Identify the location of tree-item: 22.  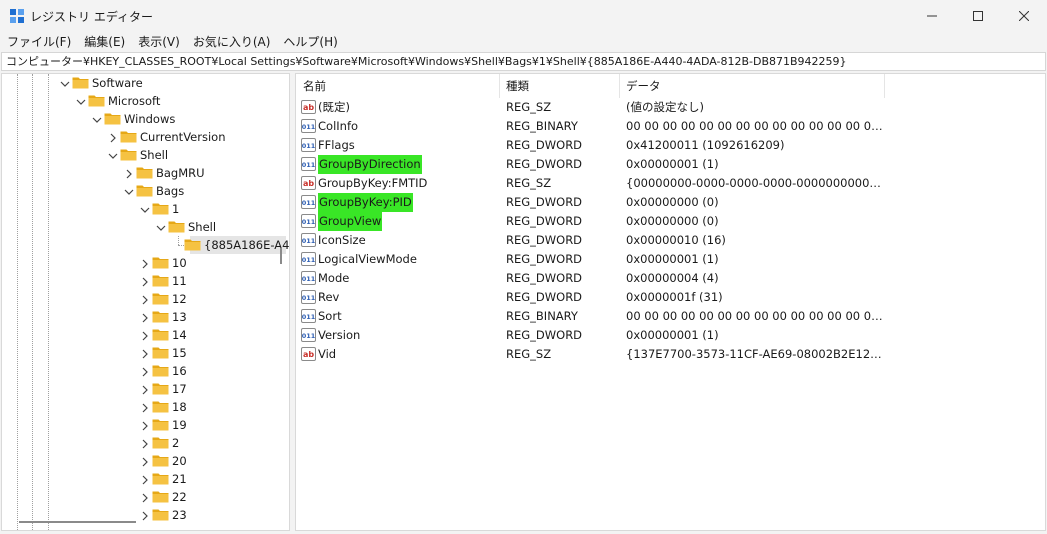
(145, 497).